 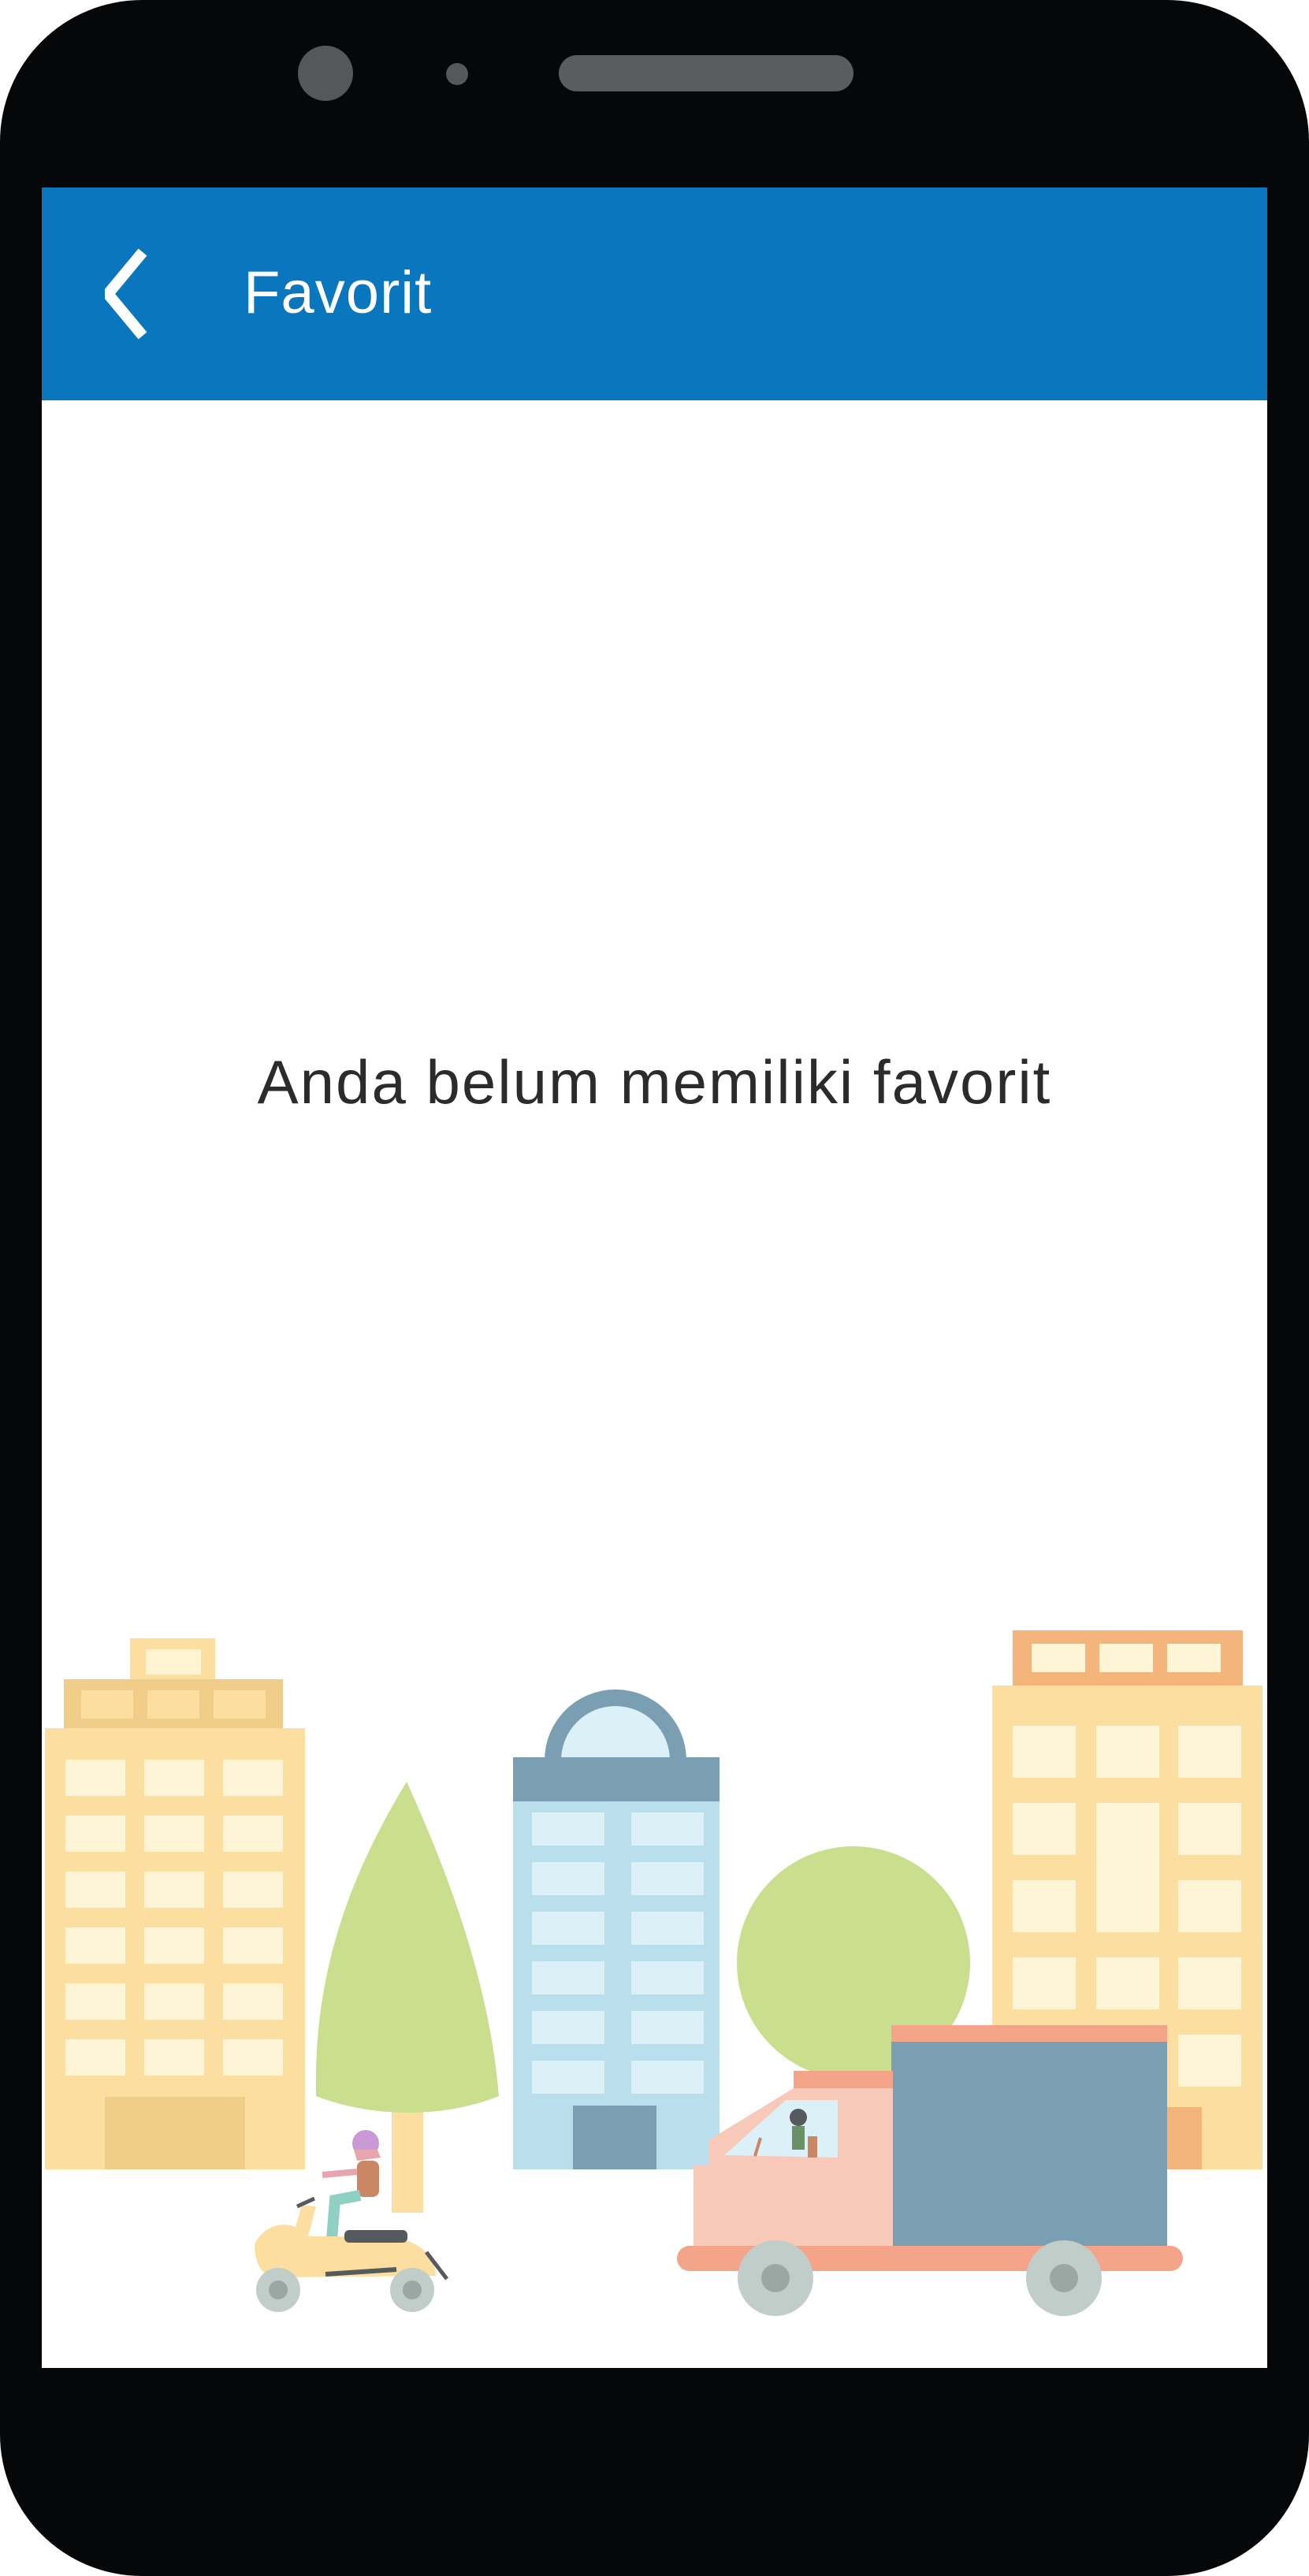 I want to click on app-bar: Favorit, so click(x=654, y=294).